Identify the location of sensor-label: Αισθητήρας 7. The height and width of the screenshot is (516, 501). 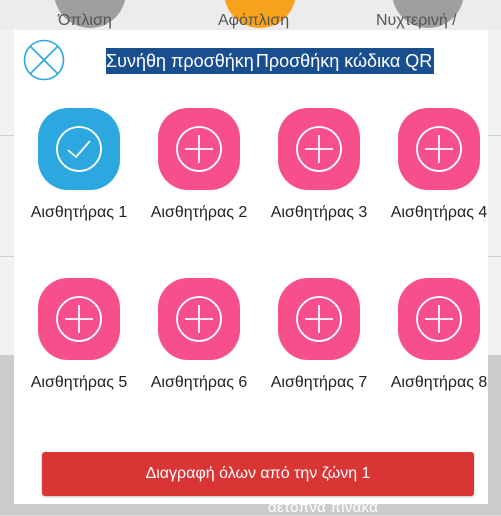
(319, 382).